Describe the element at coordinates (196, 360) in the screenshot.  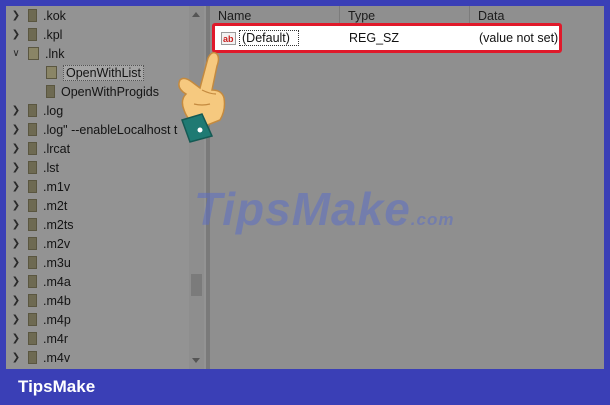
I see `scroll-down-icon` at that location.